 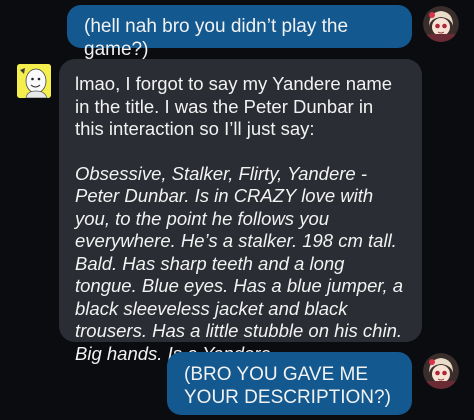 I want to click on user-message-bubble: (hell nah bro you didn’t play the game?), so click(x=239, y=32).